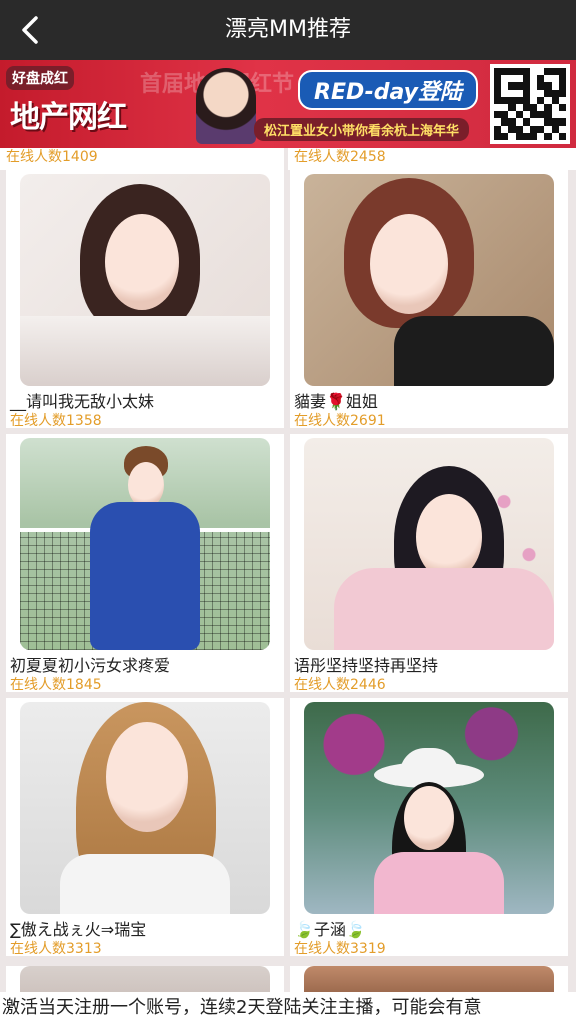 This screenshot has height=1024, width=576. I want to click on streamer-card: 貓妻🌹姐姐 在线人数2691, so click(429, 299).